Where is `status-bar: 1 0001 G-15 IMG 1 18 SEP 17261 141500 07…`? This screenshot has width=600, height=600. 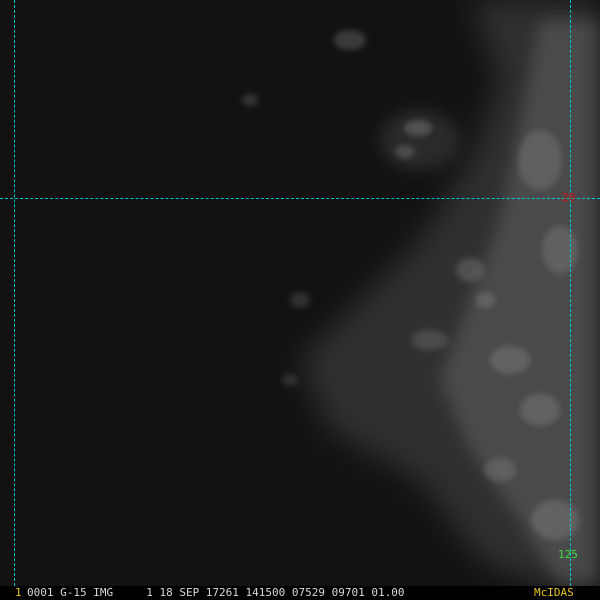 status-bar: 1 0001 G-15 IMG 1 18 SEP 17261 141500 07… is located at coordinates (300, 593).